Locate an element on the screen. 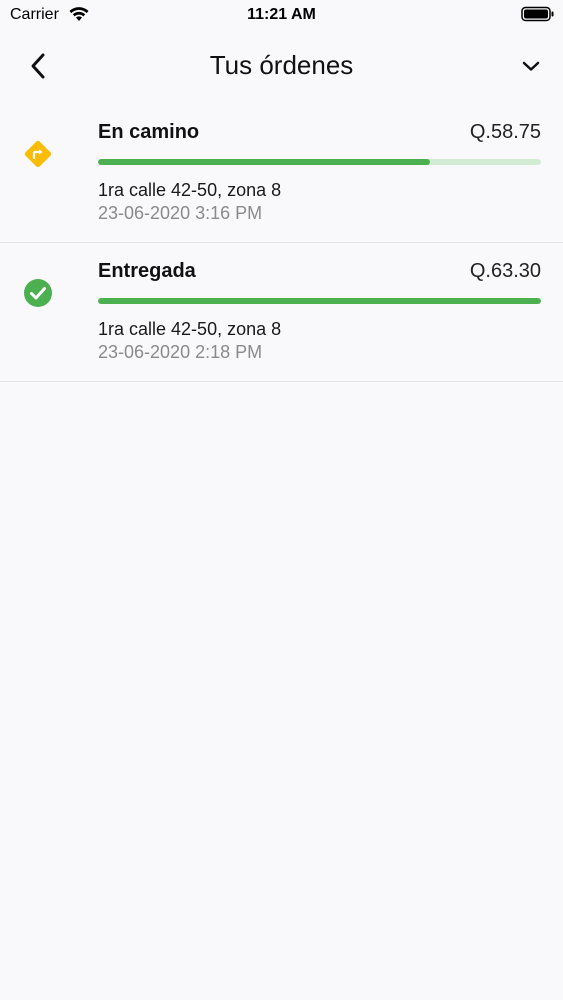  check-circle-icon is located at coordinates (38, 293).